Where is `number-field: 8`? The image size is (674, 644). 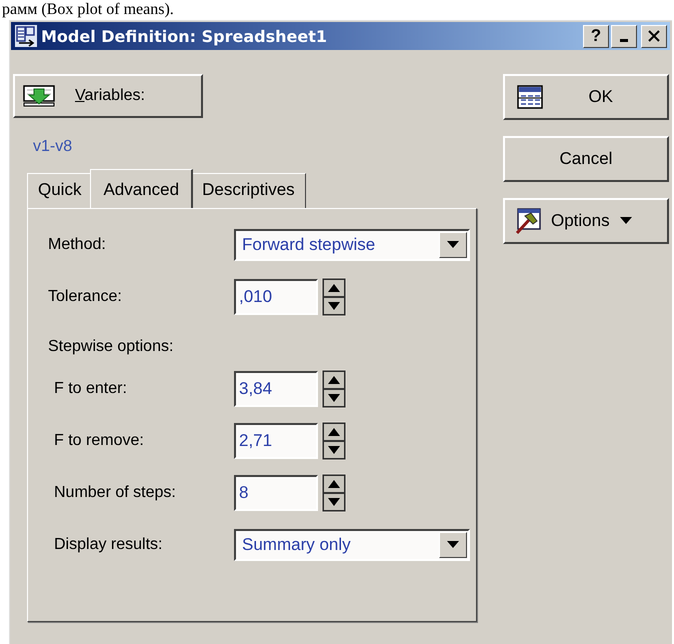 number-field: 8 is located at coordinates (276, 493).